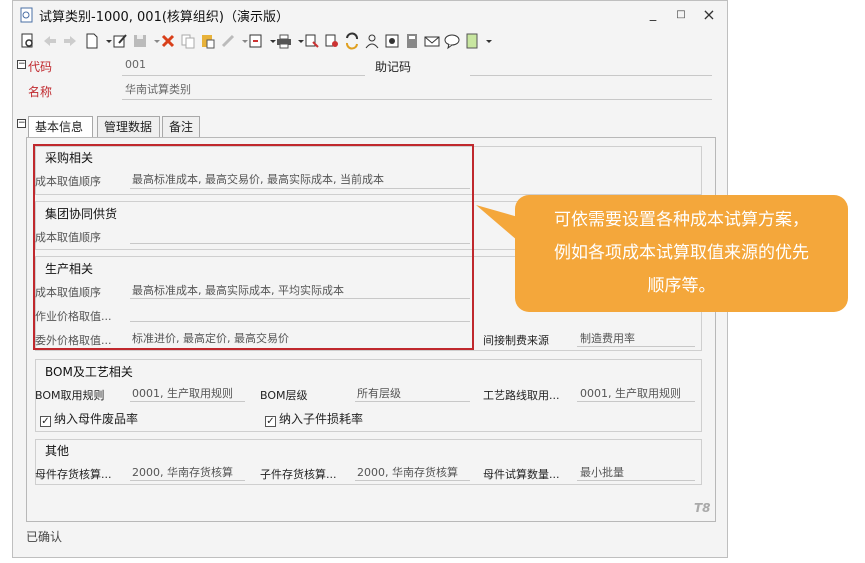 This screenshot has height=563, width=865. Describe the element at coordinates (412, 480) in the screenshot. I see `child-inv-underline` at that location.